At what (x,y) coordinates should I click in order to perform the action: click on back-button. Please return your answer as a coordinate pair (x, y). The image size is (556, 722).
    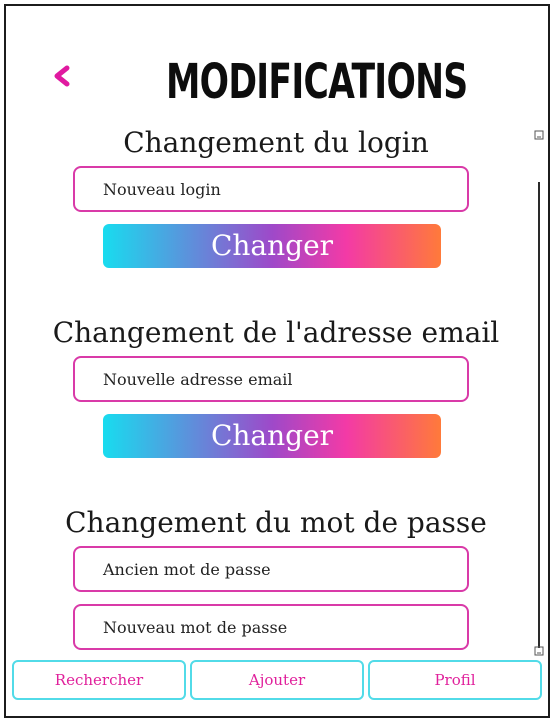
    Looking at the image, I should click on (62, 77).